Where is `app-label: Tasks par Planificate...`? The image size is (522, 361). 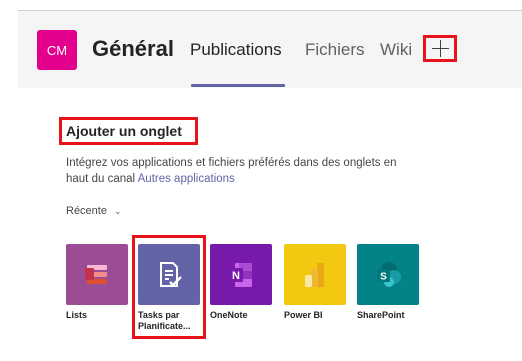
app-label: Tasks par Planificate... is located at coordinates (164, 320).